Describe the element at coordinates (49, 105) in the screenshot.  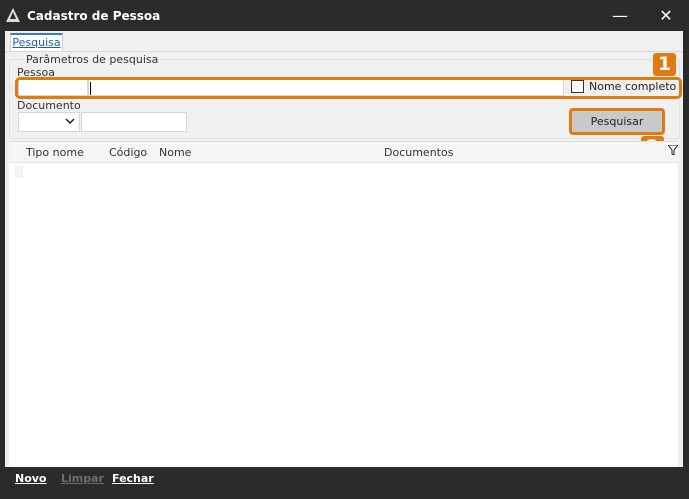
I see `documento-label: Documento` at that location.